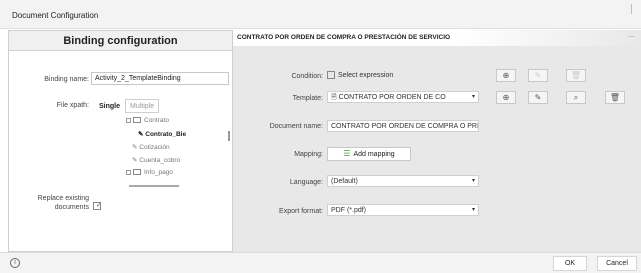  Describe the element at coordinates (634, 9) in the screenshot. I see `window-edge-icon` at that location.